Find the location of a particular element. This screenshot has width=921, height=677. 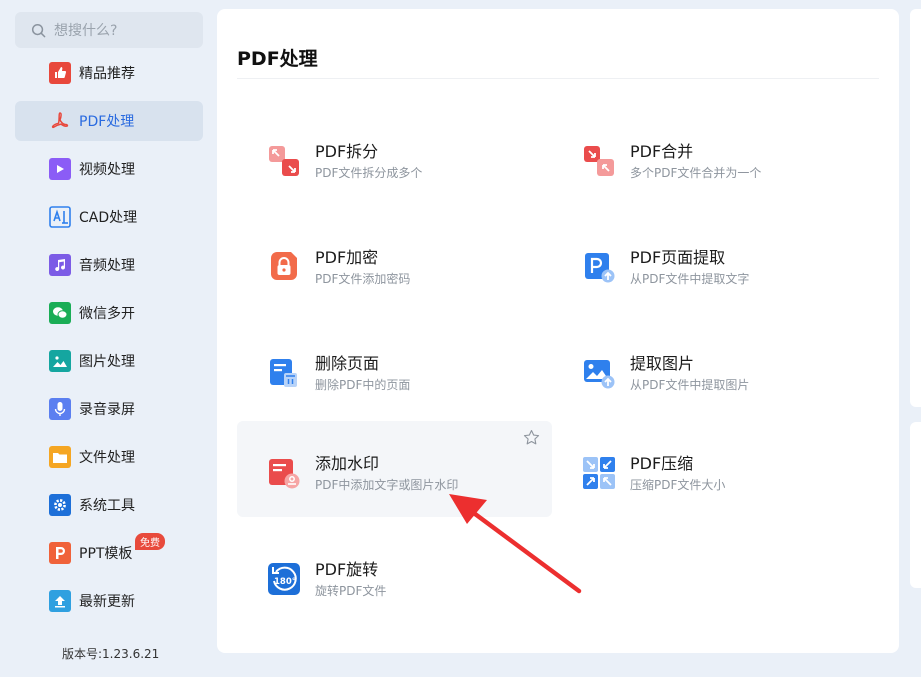

sidebar-item-label: 文件处理 is located at coordinates (107, 458).